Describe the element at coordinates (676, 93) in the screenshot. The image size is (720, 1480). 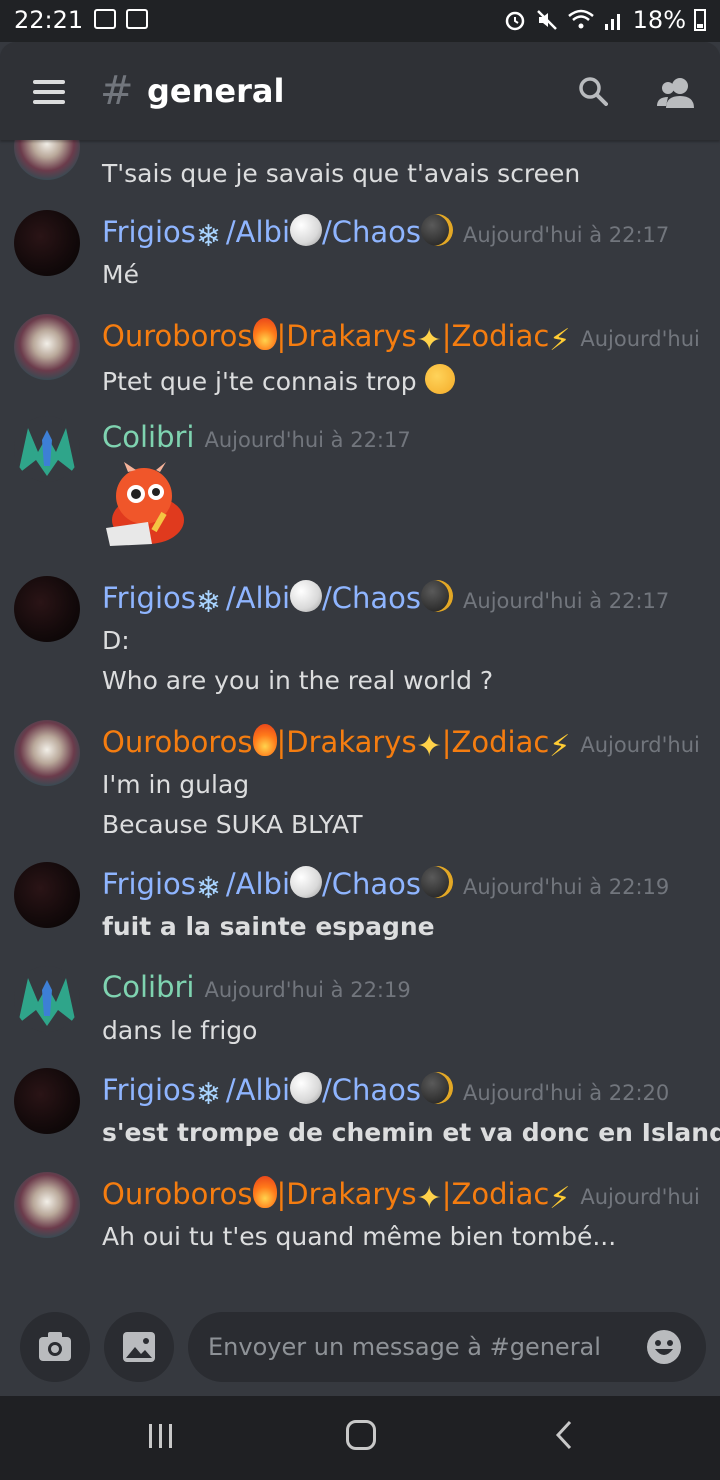
I see `members-icon` at that location.